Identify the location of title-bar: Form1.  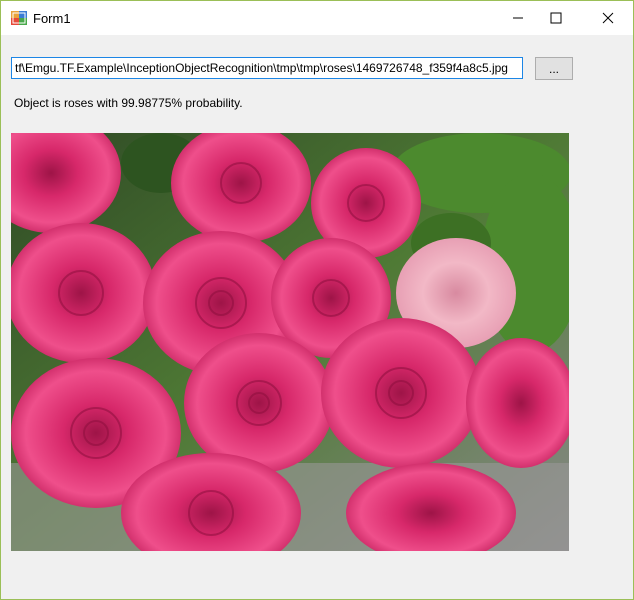
(317, 18).